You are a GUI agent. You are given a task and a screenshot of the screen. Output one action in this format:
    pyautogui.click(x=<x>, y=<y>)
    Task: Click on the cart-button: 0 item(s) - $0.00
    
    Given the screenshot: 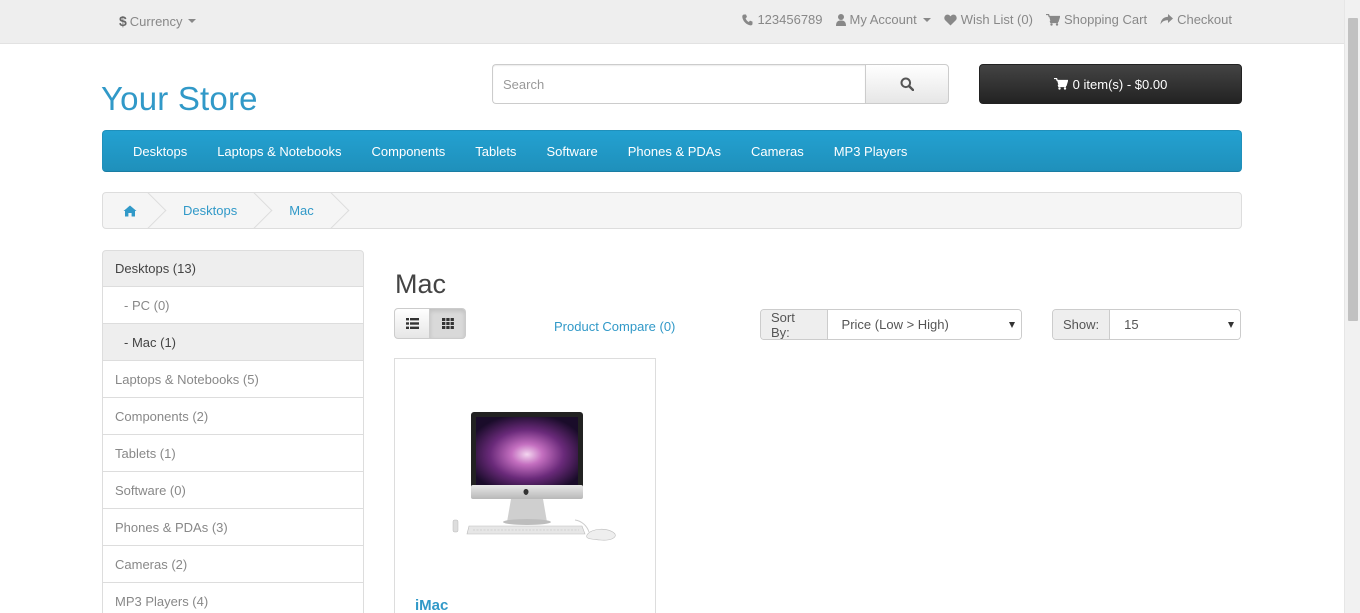 What is the action you would take?
    pyautogui.click(x=1110, y=84)
    